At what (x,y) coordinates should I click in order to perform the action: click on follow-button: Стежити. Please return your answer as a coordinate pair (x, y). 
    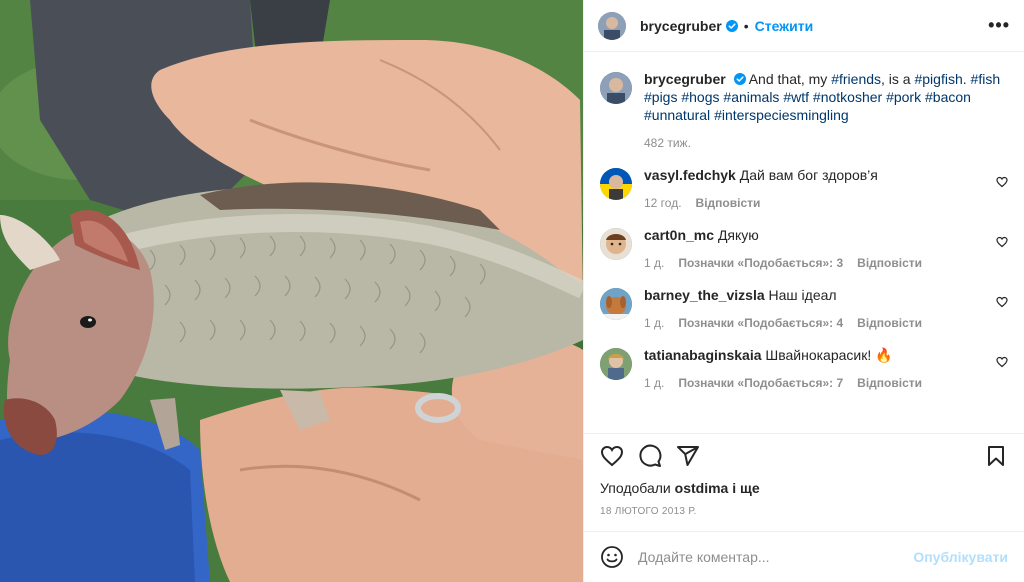
    Looking at the image, I should click on (784, 26).